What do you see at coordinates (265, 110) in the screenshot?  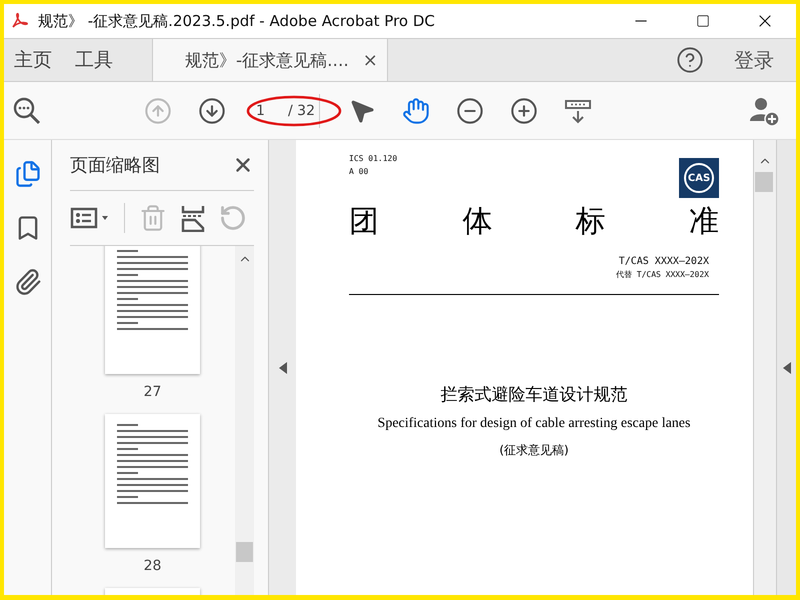 I see `page-number-field: 1` at bounding box center [265, 110].